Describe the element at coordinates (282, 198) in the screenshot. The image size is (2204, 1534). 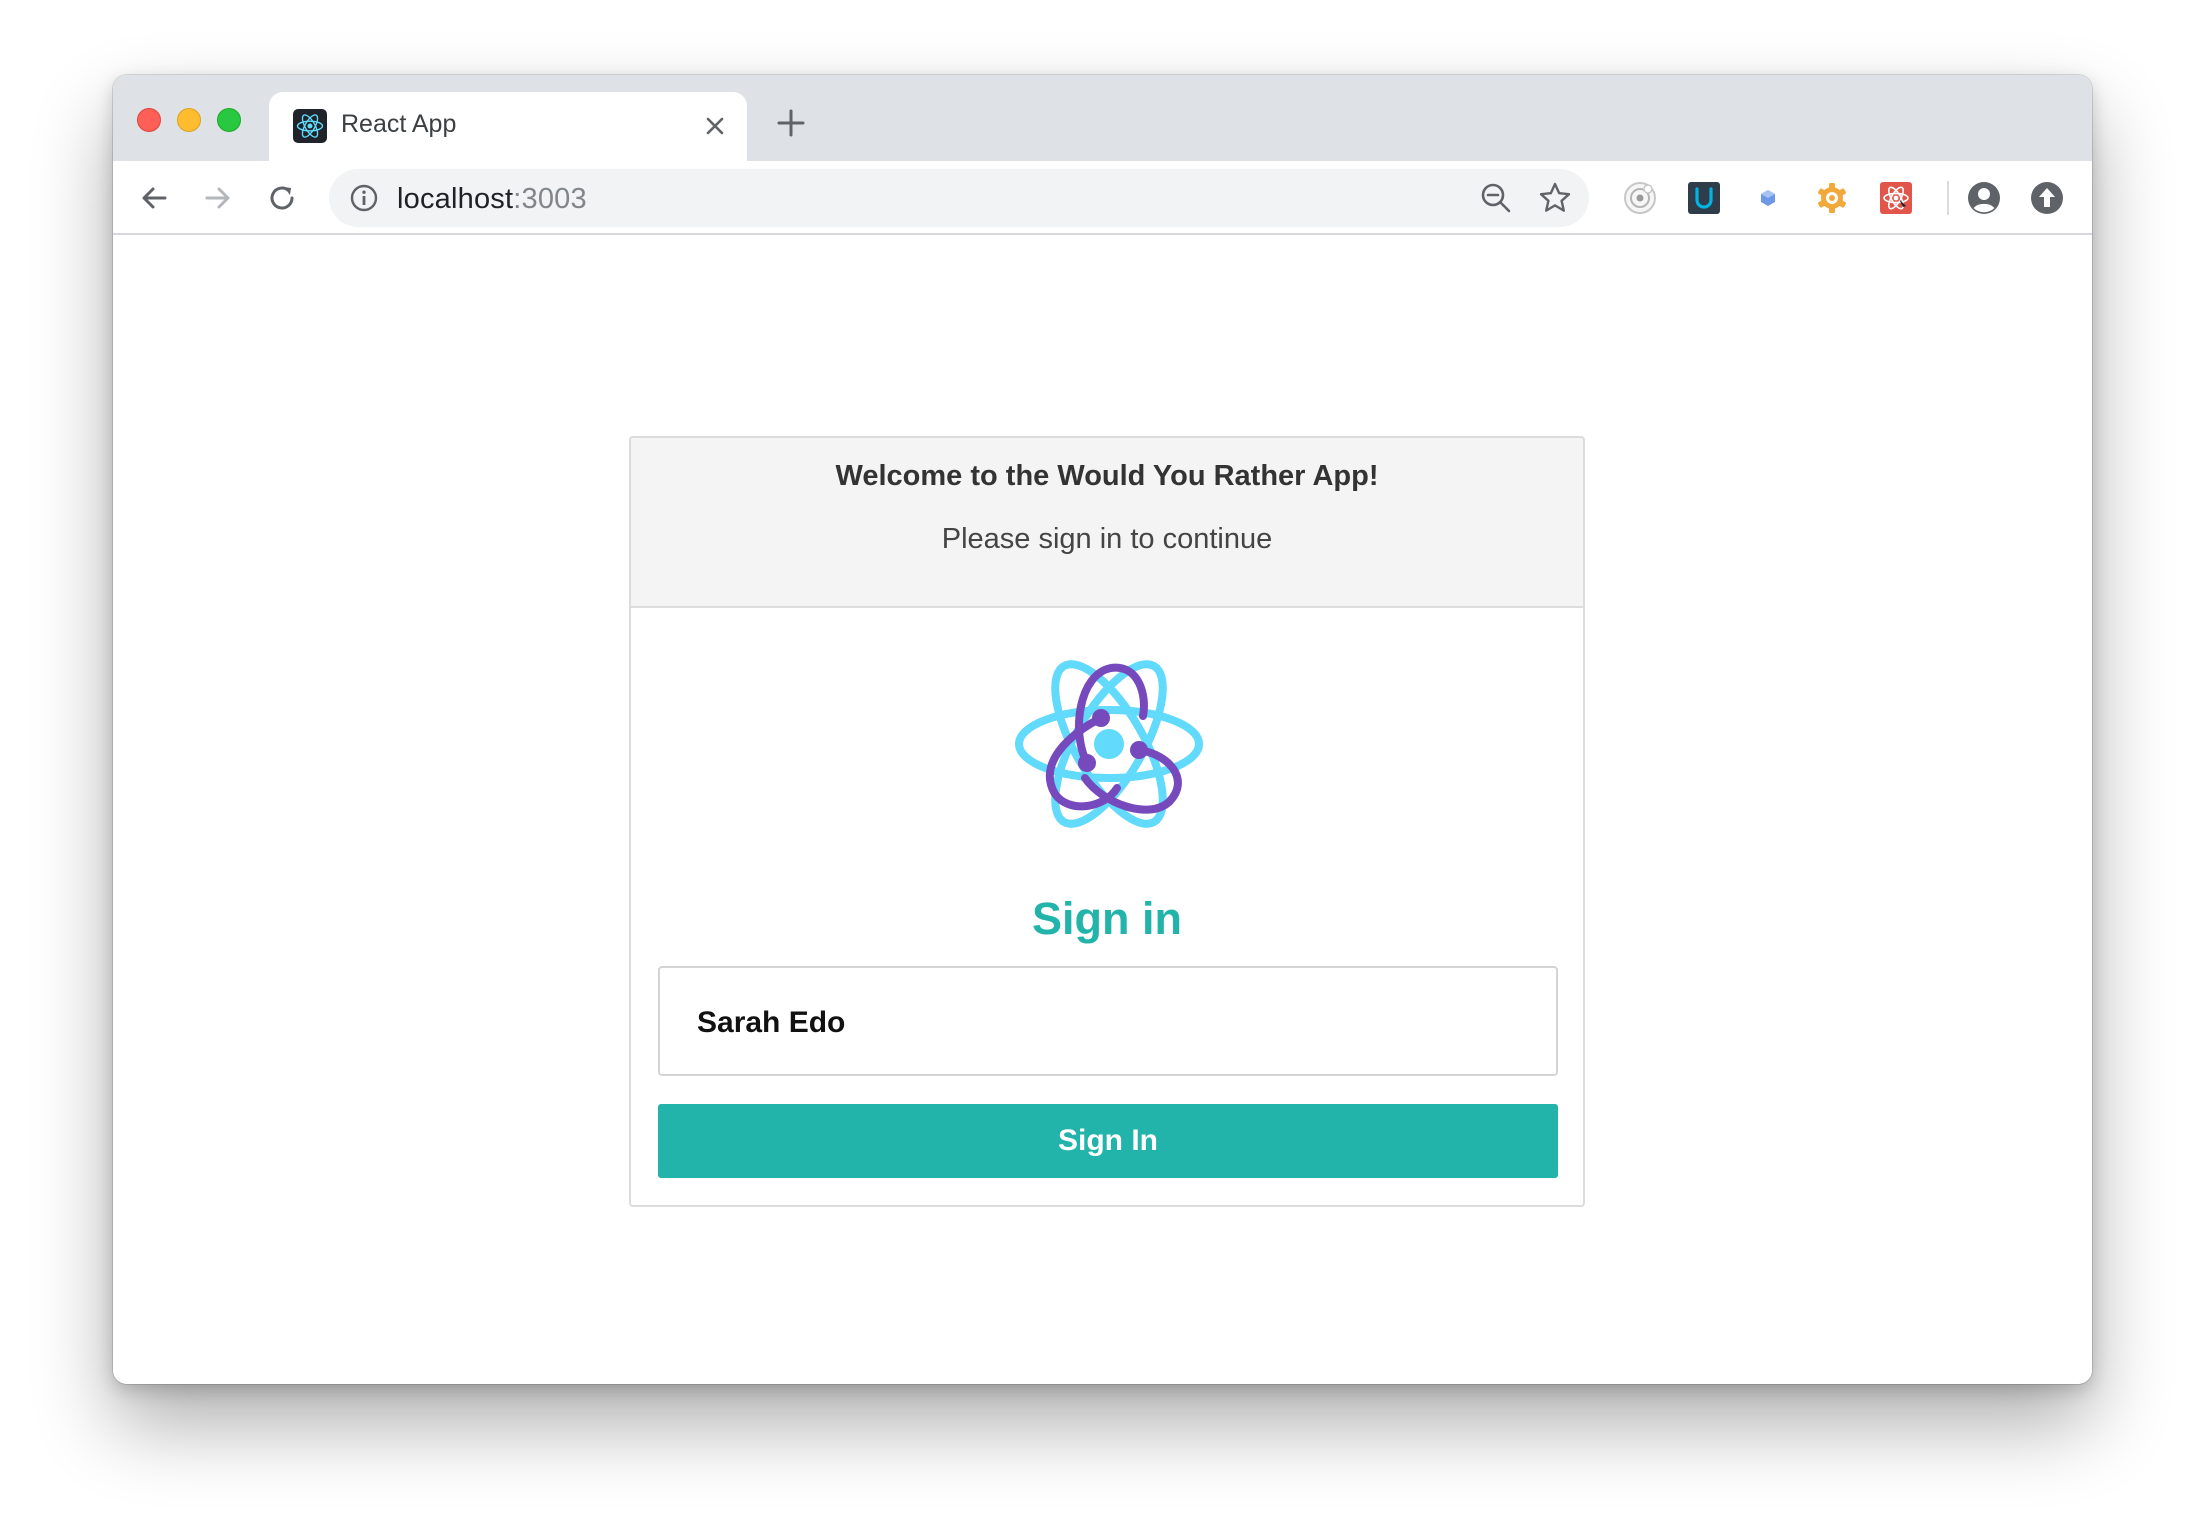
I see `reload-icon` at that location.